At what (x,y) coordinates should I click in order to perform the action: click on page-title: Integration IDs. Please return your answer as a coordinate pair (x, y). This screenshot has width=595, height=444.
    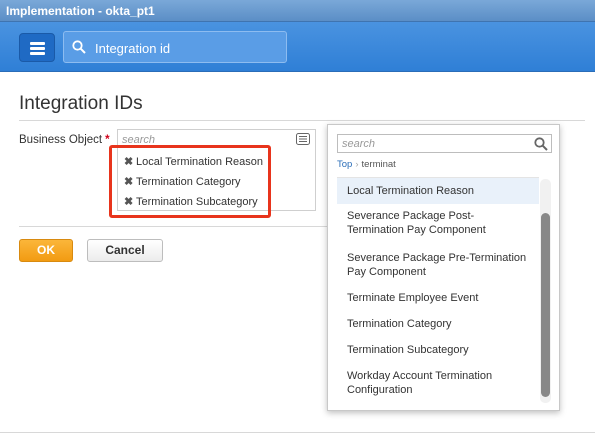
    Looking at the image, I should click on (81, 103).